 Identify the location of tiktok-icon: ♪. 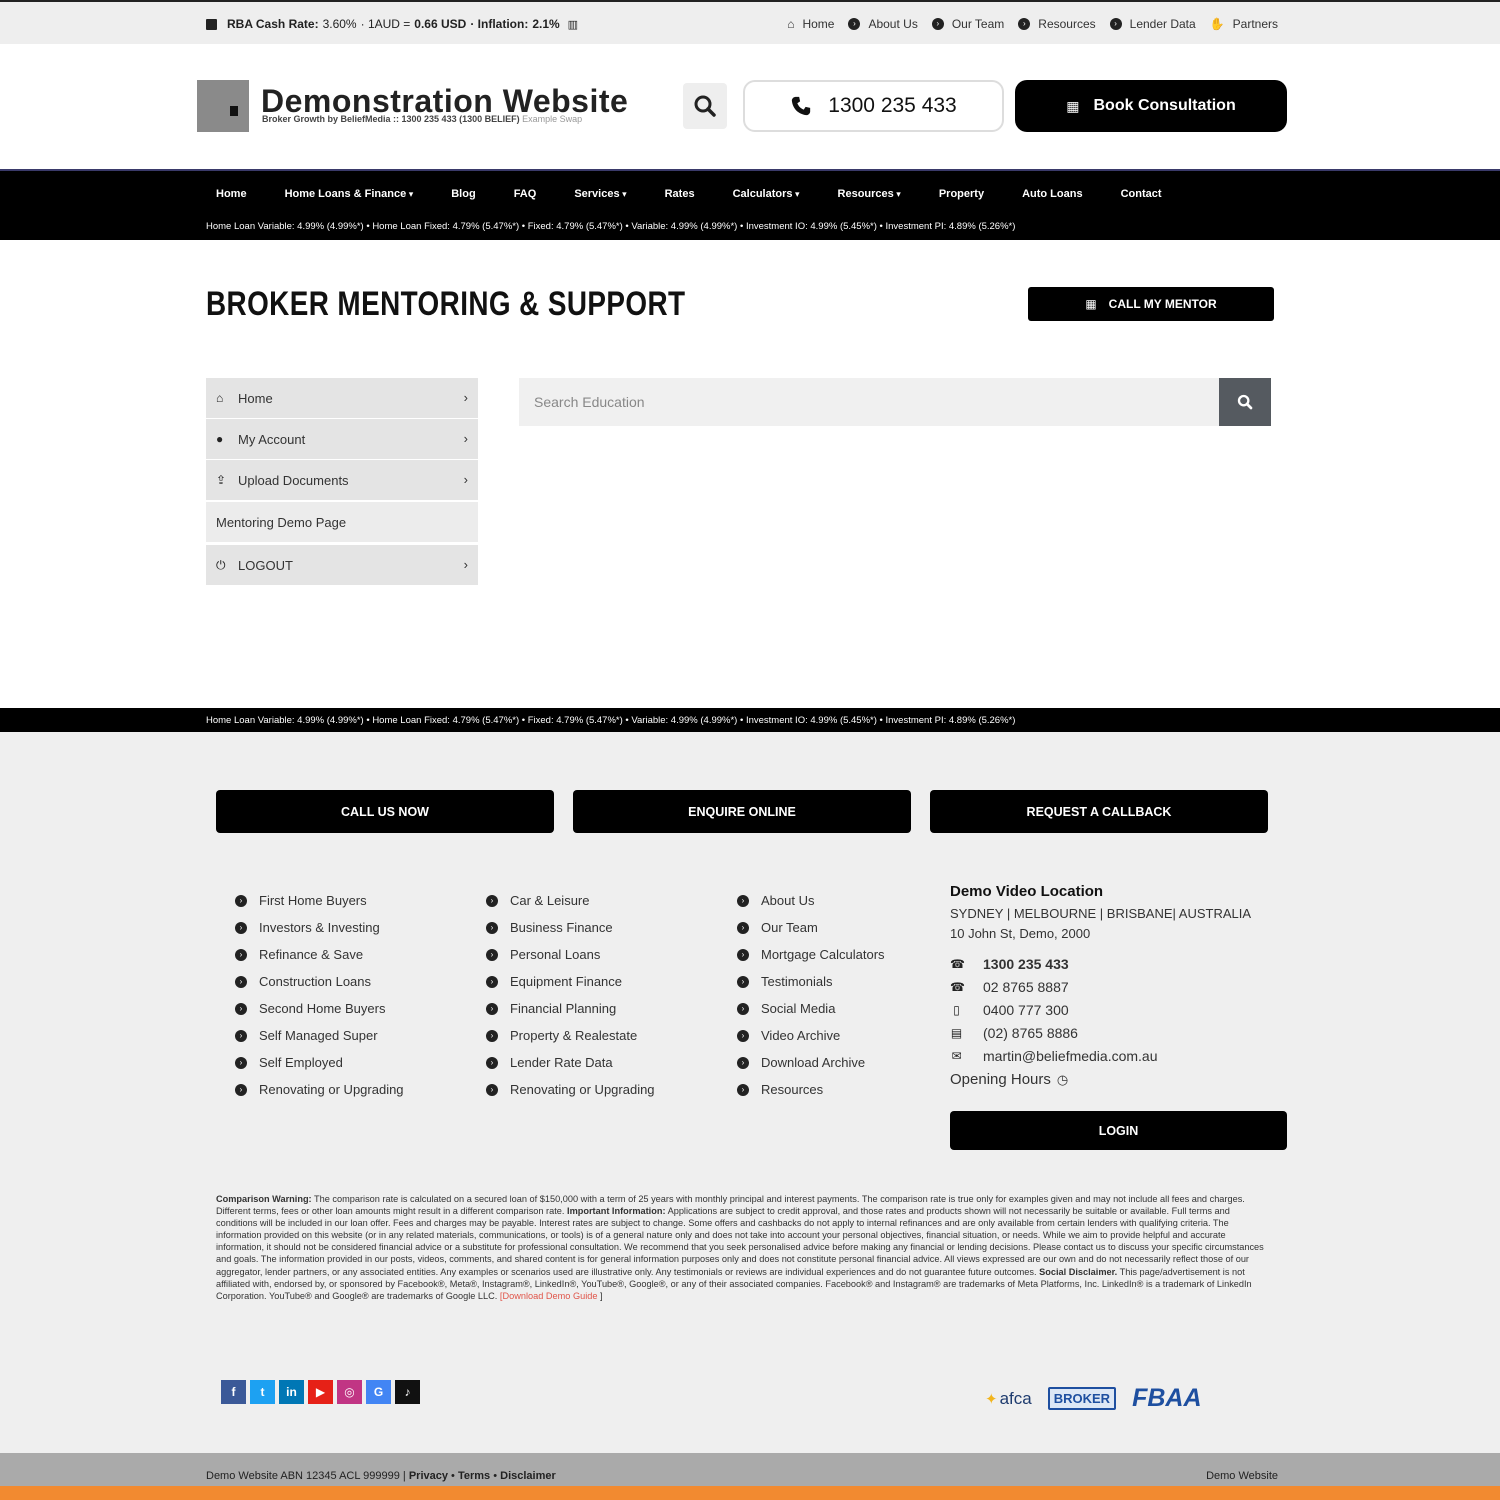
(407, 1392).